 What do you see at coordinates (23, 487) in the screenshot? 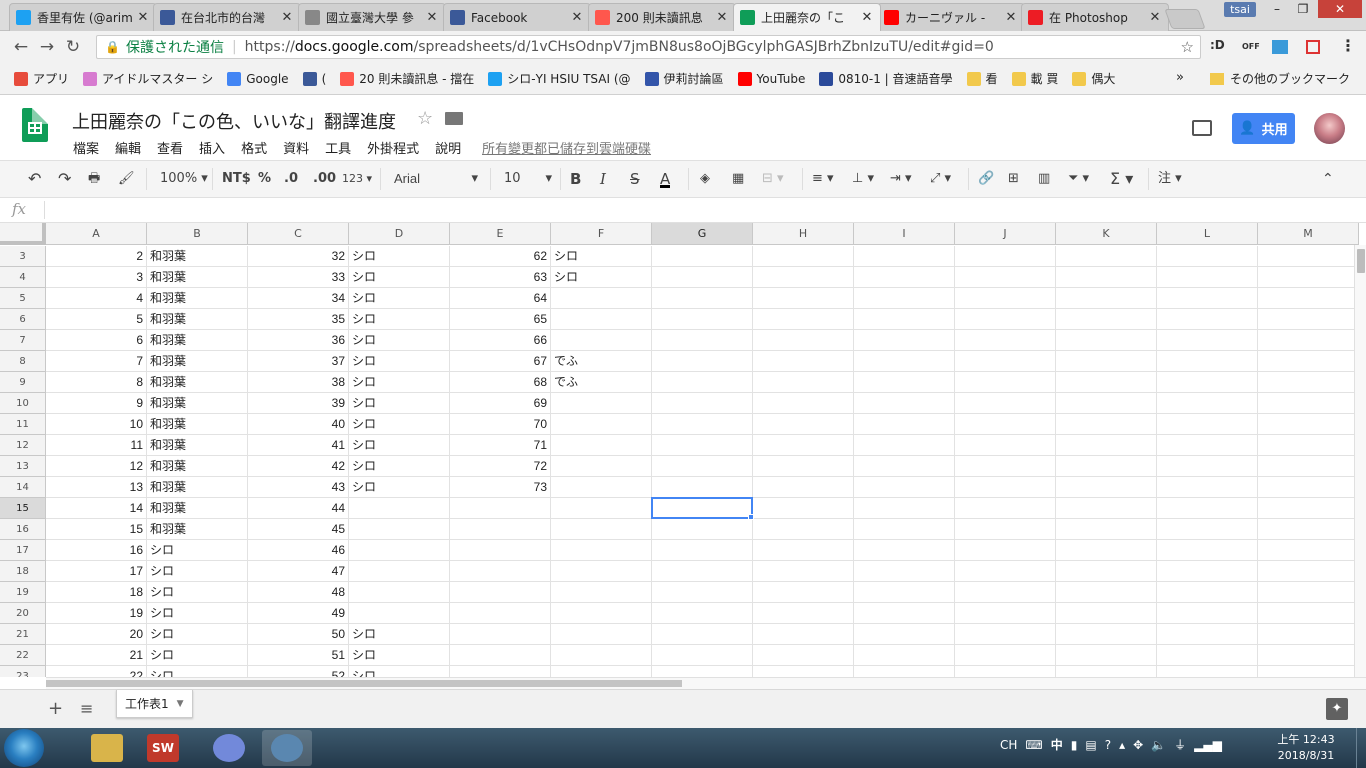
I see `row-header: 14` at bounding box center [23, 487].